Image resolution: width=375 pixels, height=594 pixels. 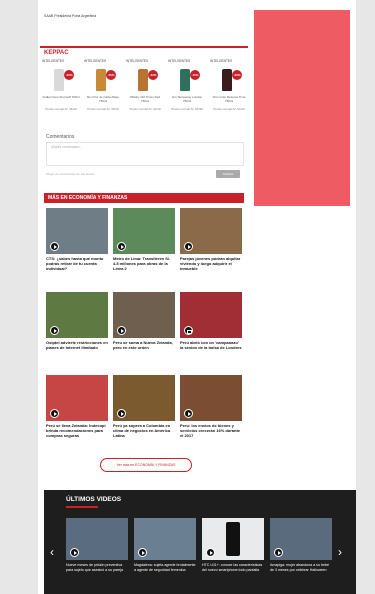 I want to click on smartphone-image, so click(x=233, y=539).